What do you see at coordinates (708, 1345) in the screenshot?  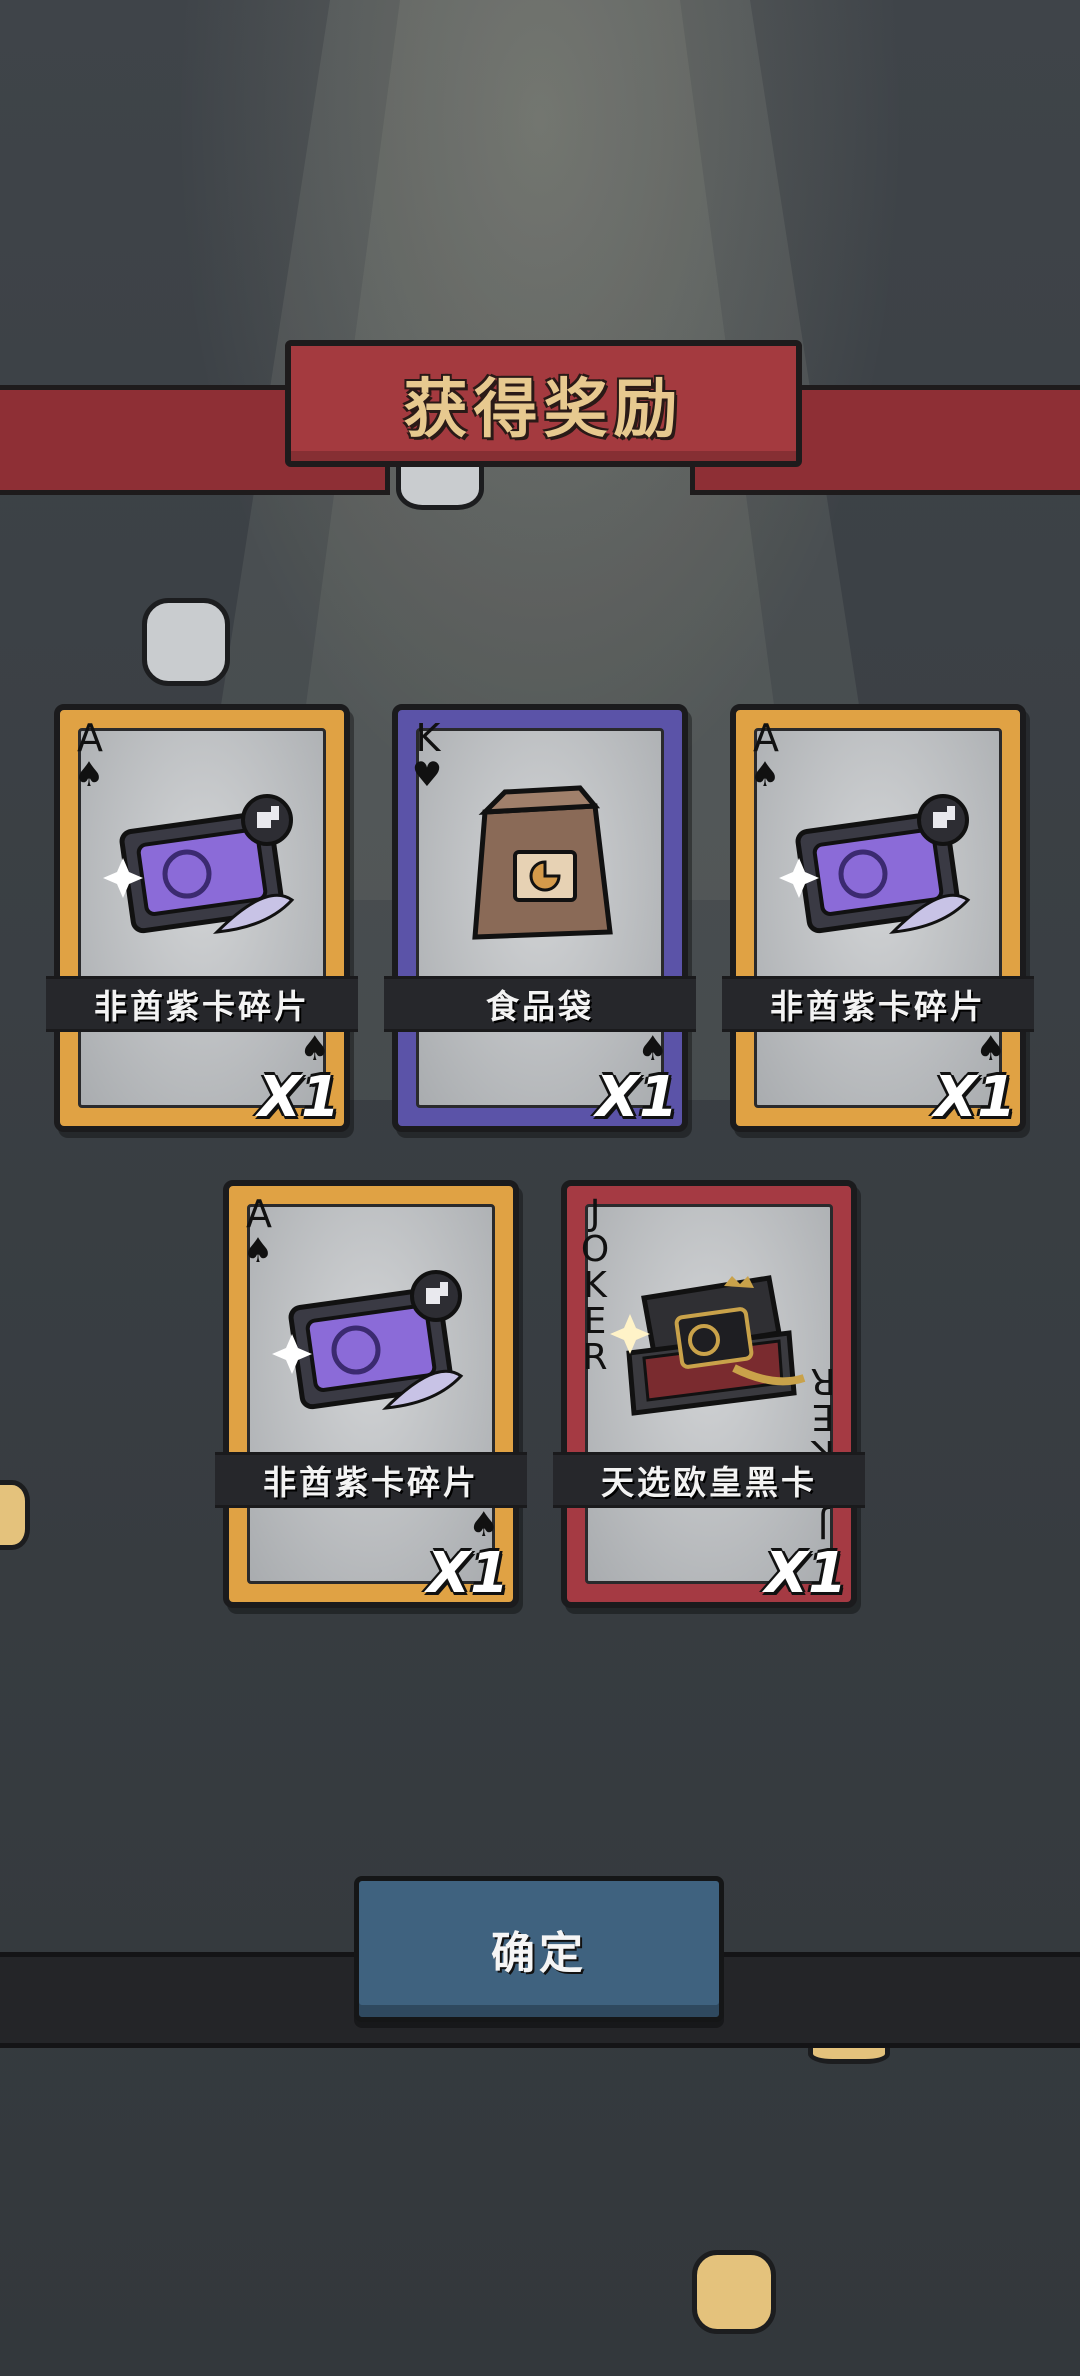 I see `black-card-box-icon` at bounding box center [708, 1345].